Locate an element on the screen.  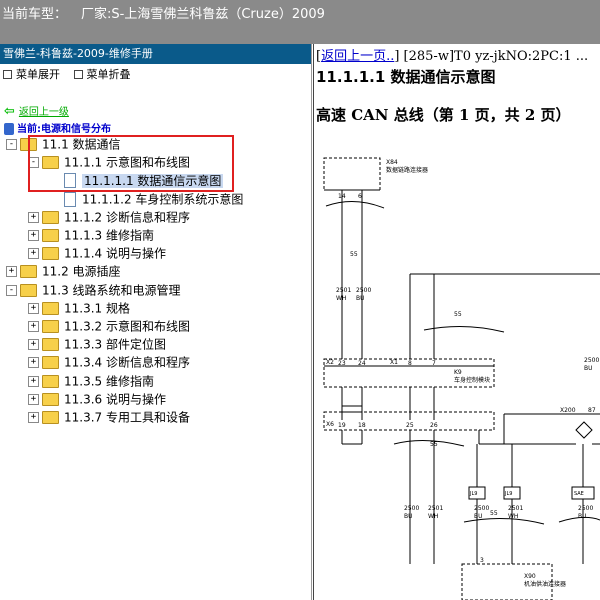
tree-item-label: 11.1.3 维修指南 is located at coordinates (109, 235).